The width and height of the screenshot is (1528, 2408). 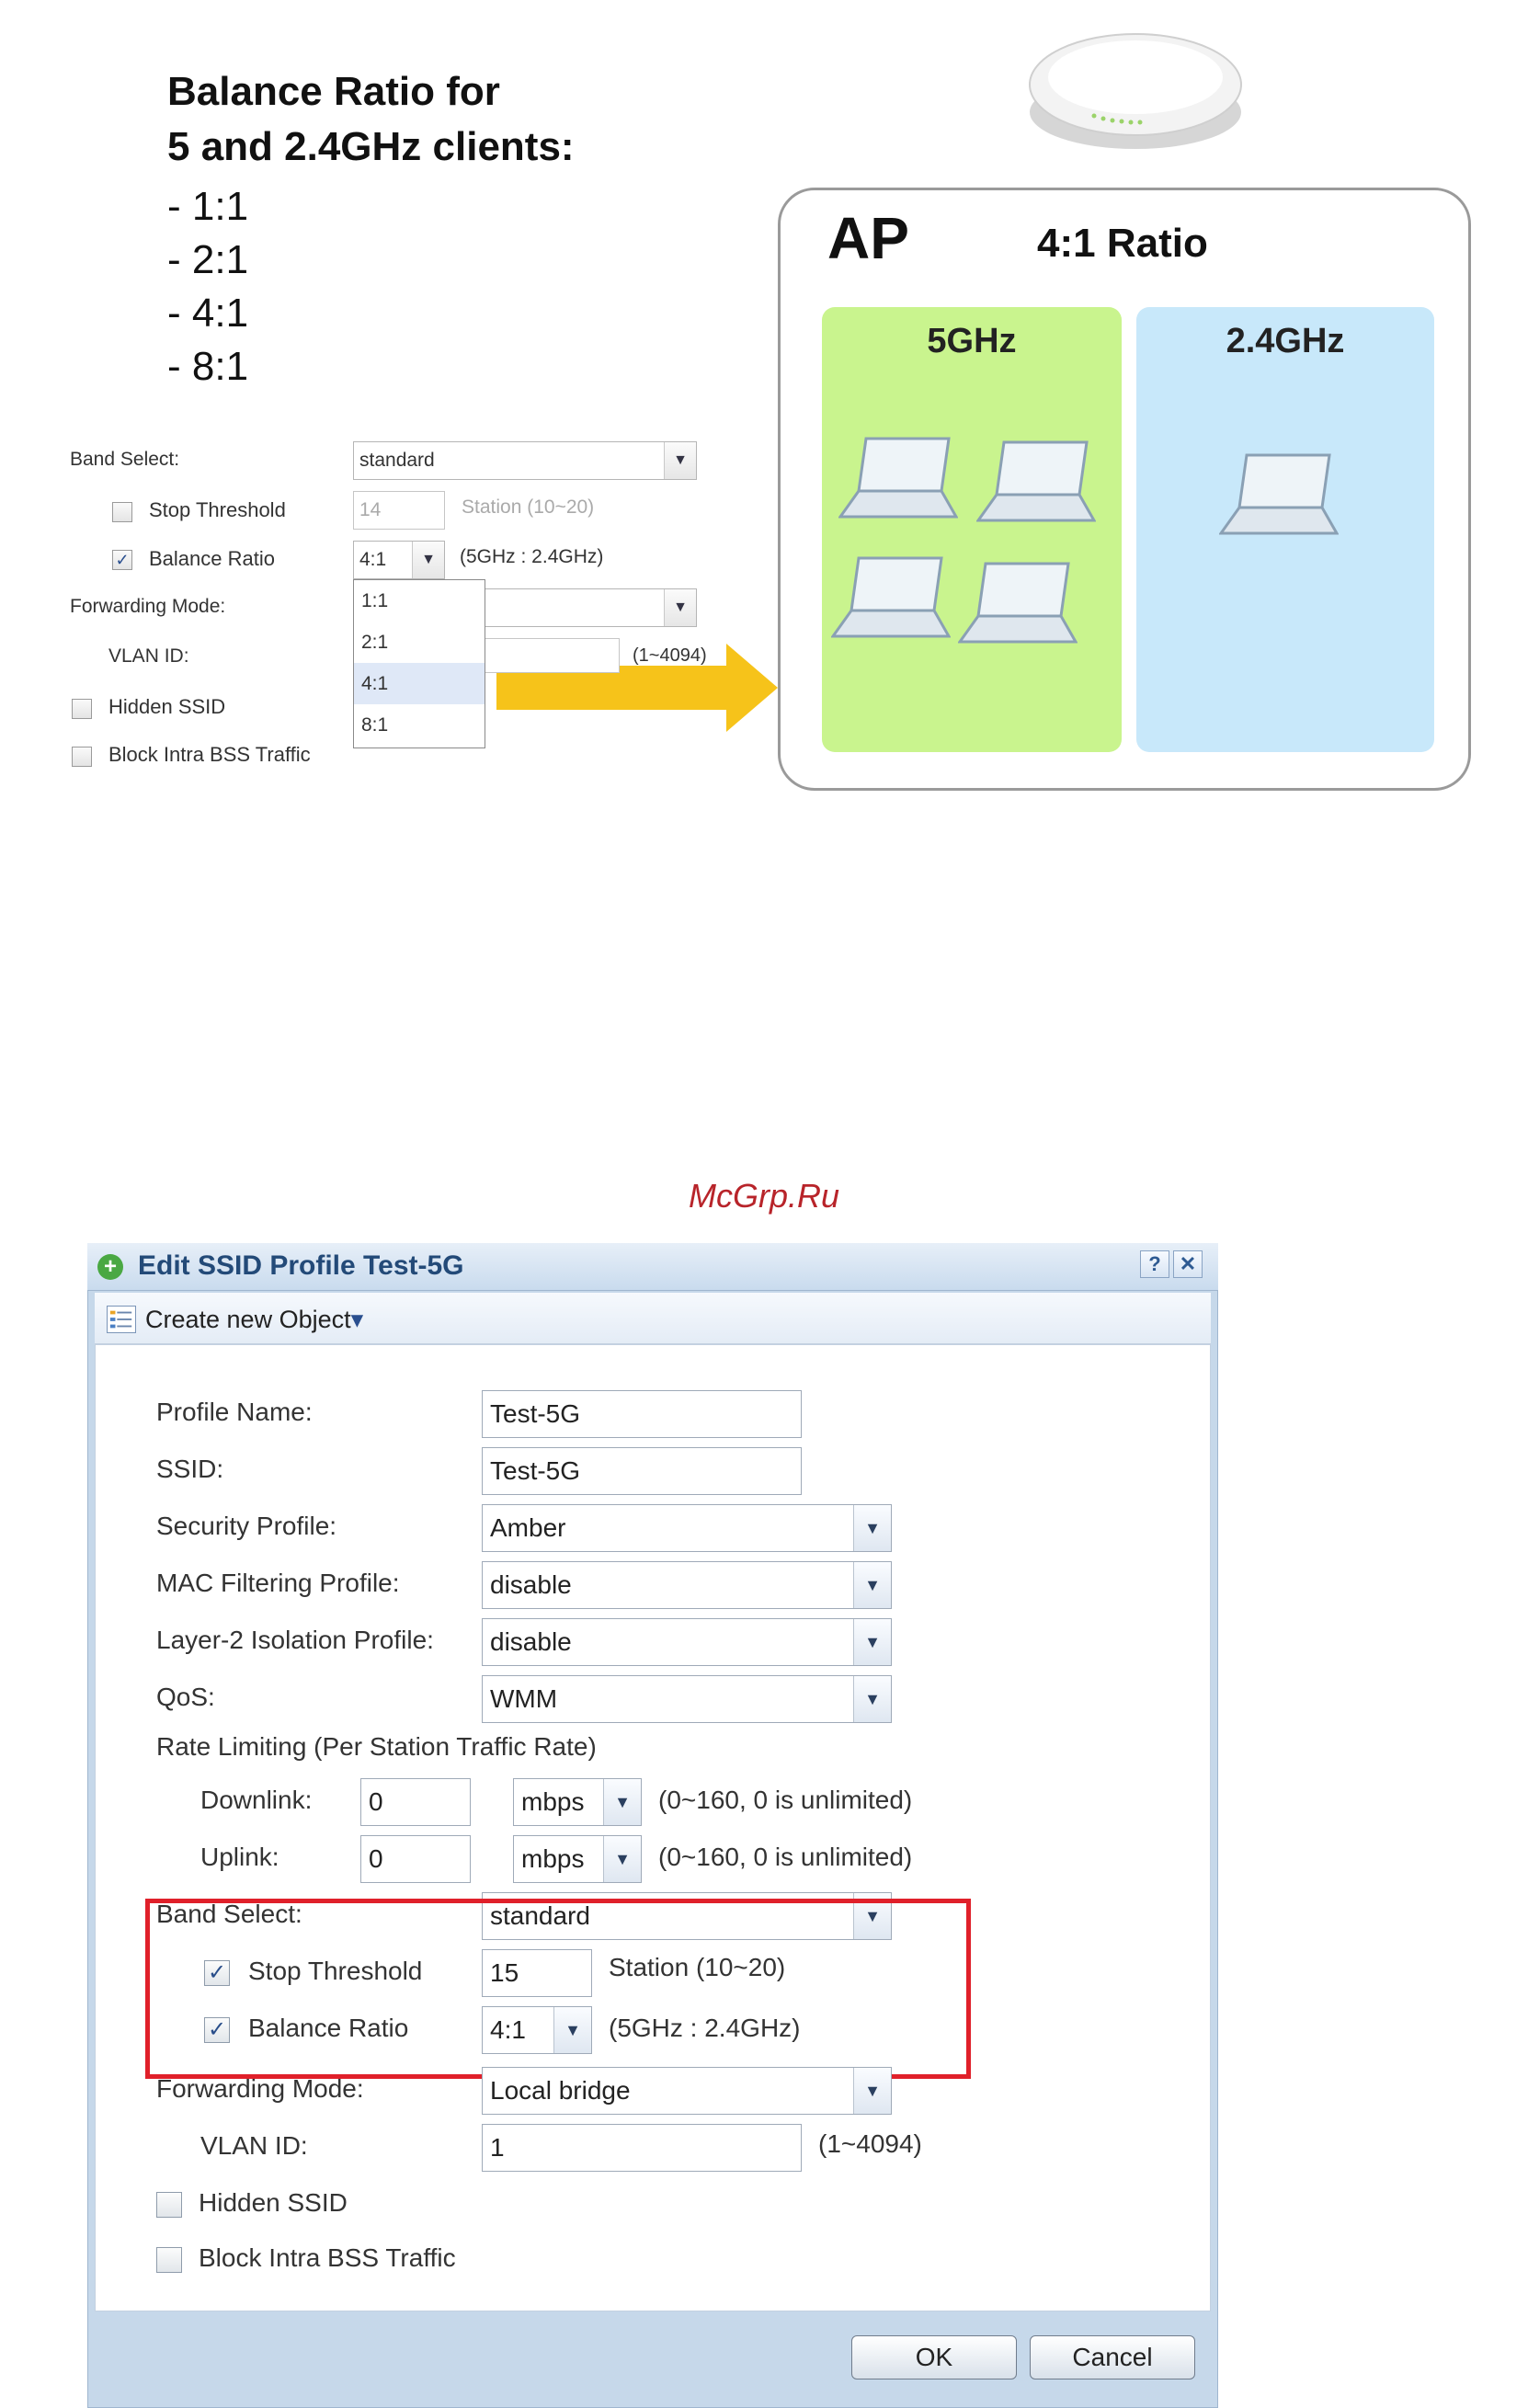 What do you see at coordinates (207, 287) in the screenshot?
I see `ratio-list: - 1:1 - 2:1 - 4:1 - 8:1` at bounding box center [207, 287].